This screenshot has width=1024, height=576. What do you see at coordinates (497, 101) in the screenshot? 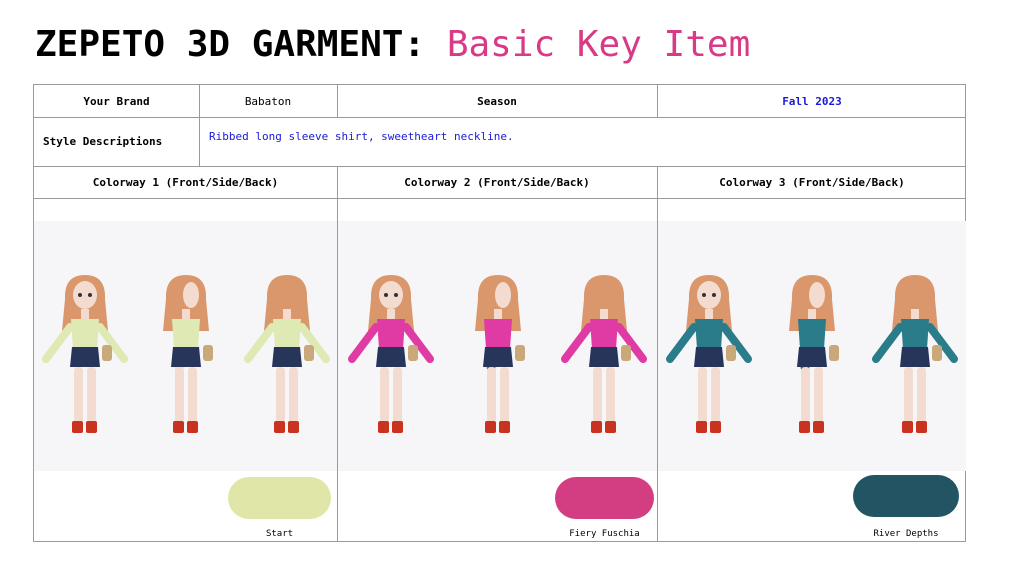
I see `season-label: Season` at bounding box center [497, 101].